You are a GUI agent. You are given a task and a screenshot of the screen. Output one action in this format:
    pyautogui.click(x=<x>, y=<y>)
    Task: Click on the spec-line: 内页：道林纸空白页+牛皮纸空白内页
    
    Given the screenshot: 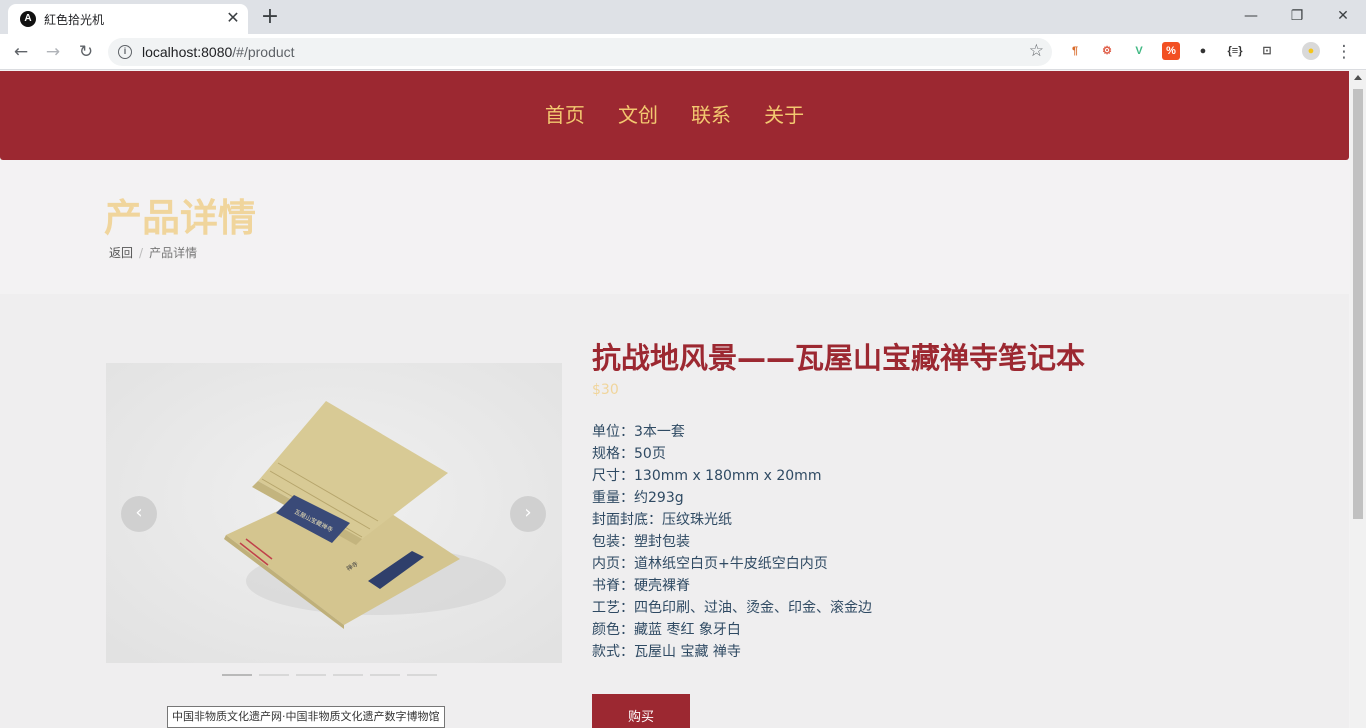 What is the action you would take?
    pyautogui.click(x=710, y=564)
    